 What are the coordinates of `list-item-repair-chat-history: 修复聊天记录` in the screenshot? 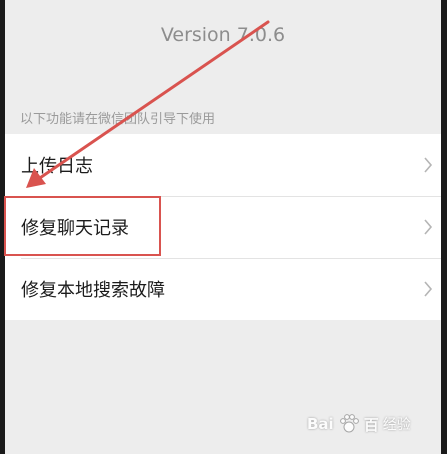 It's located at (223, 227).